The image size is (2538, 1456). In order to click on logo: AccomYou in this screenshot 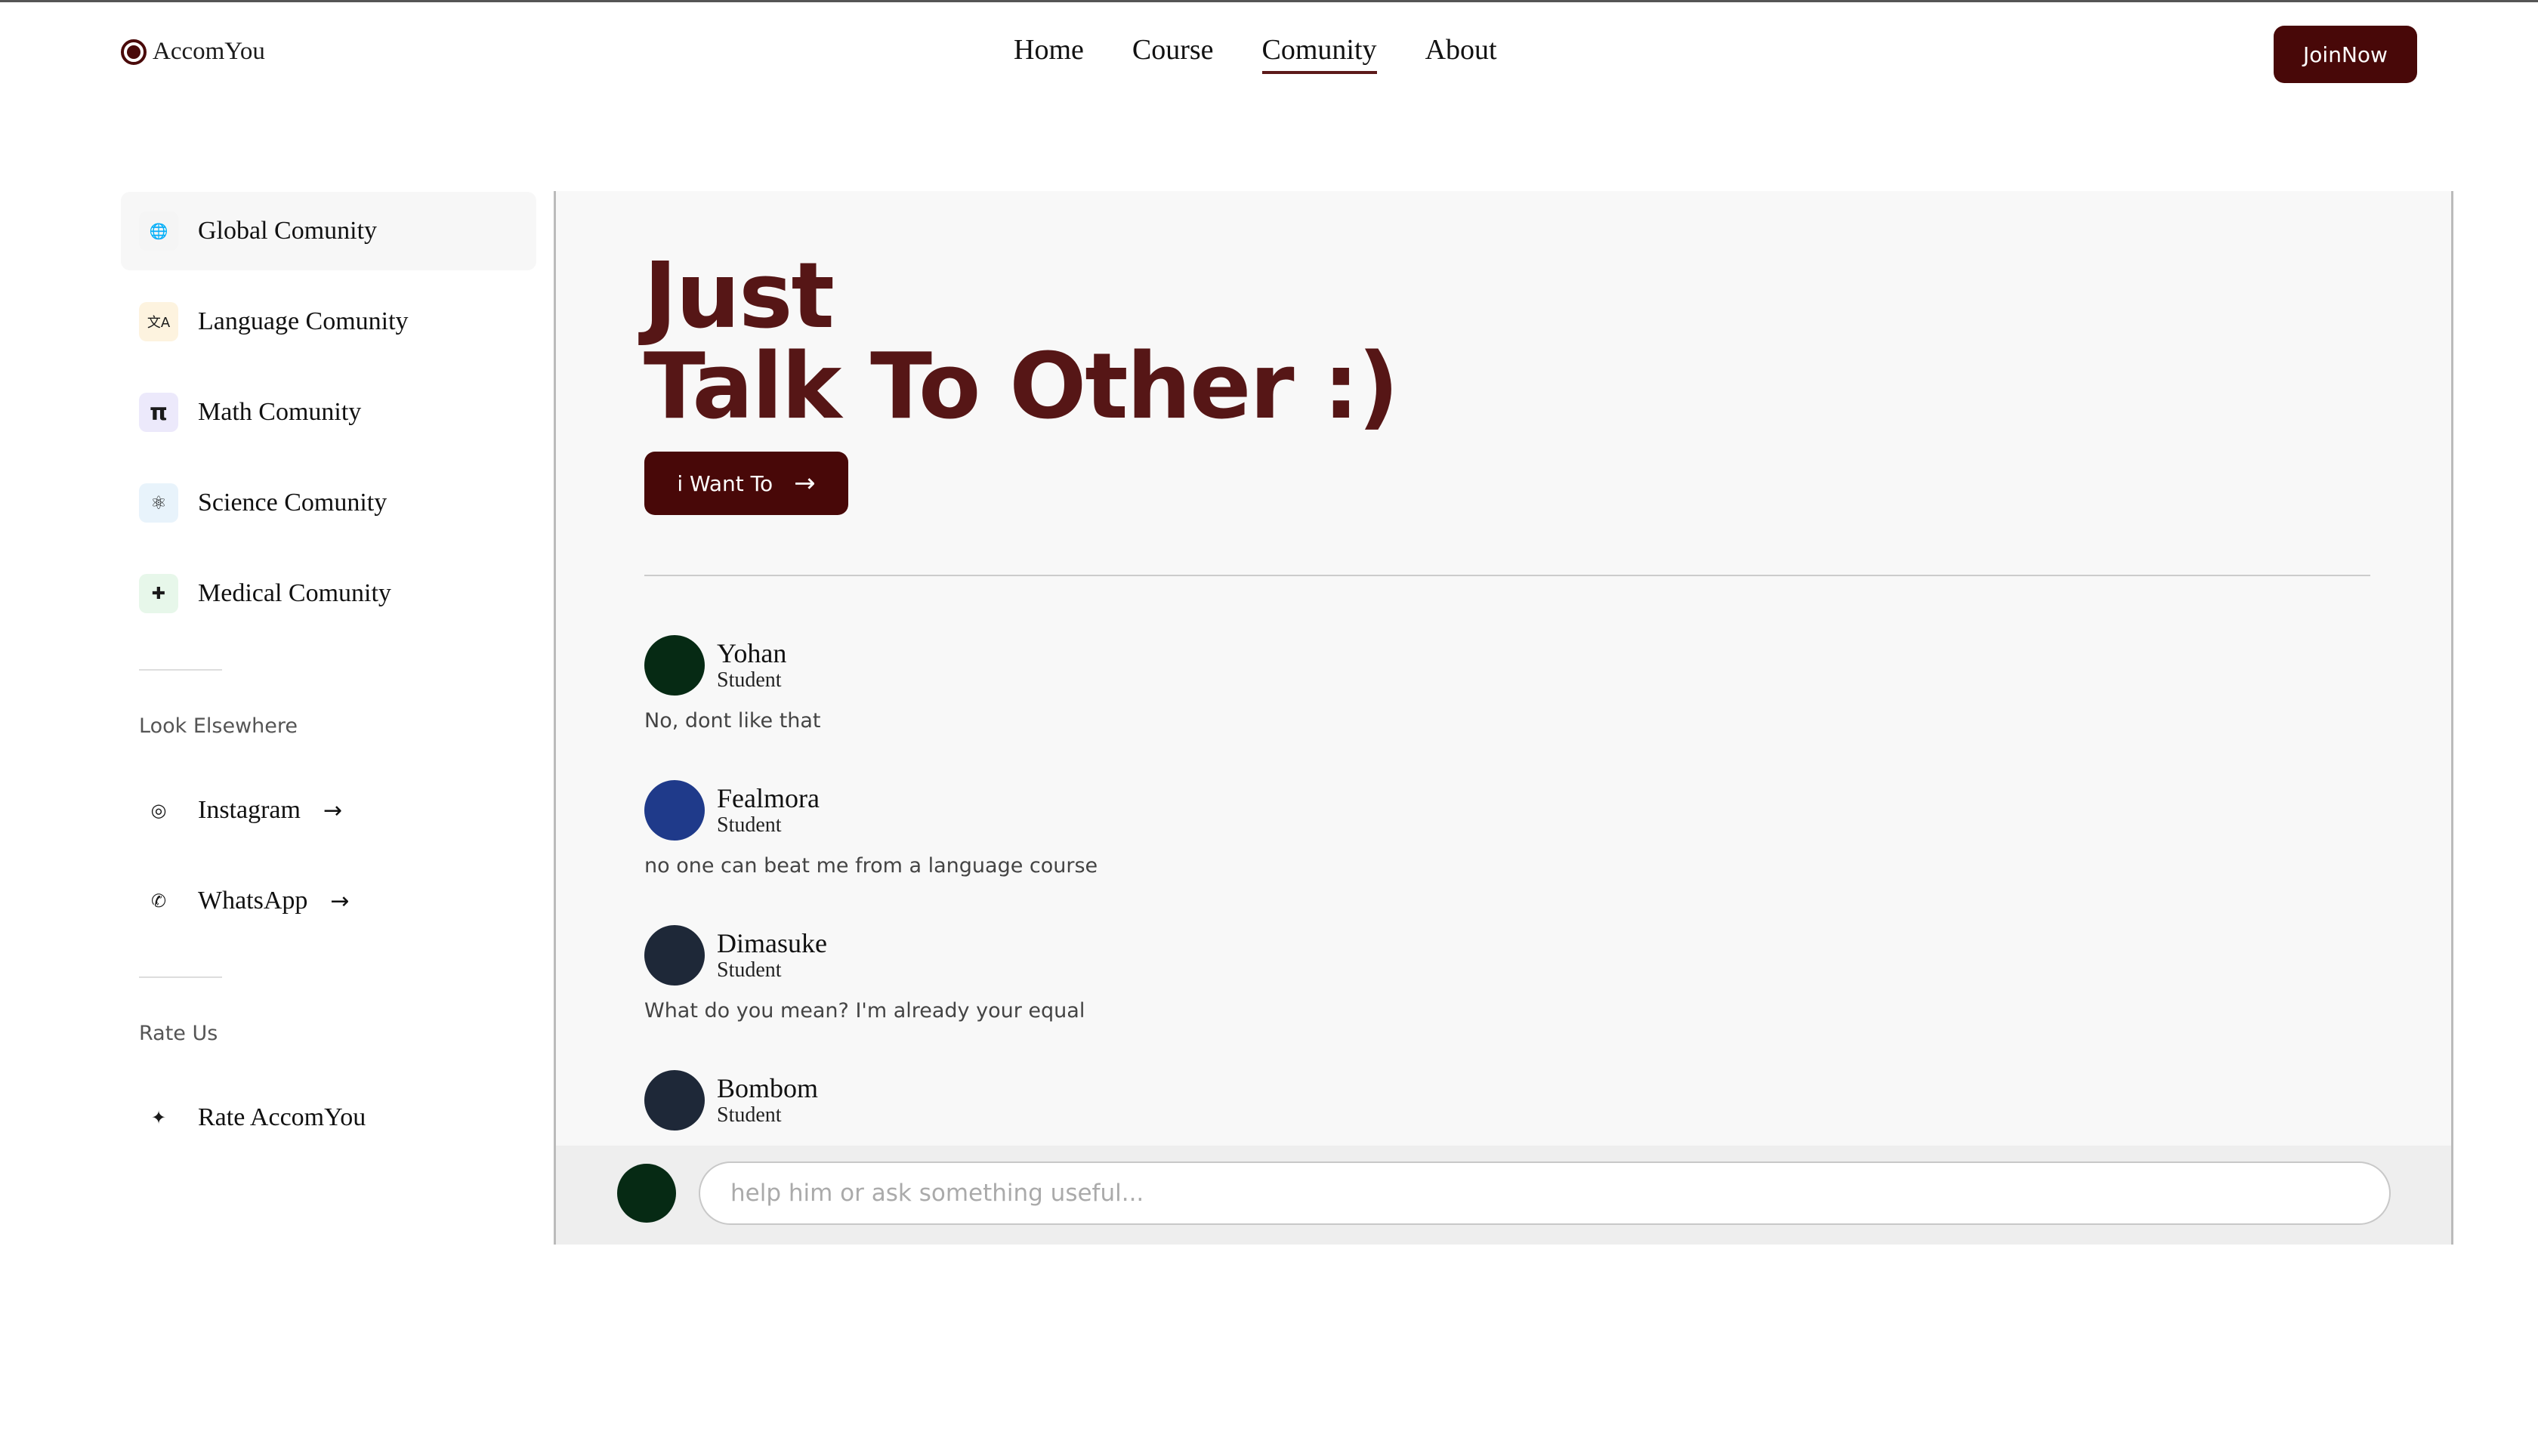, I will do `click(193, 52)`.